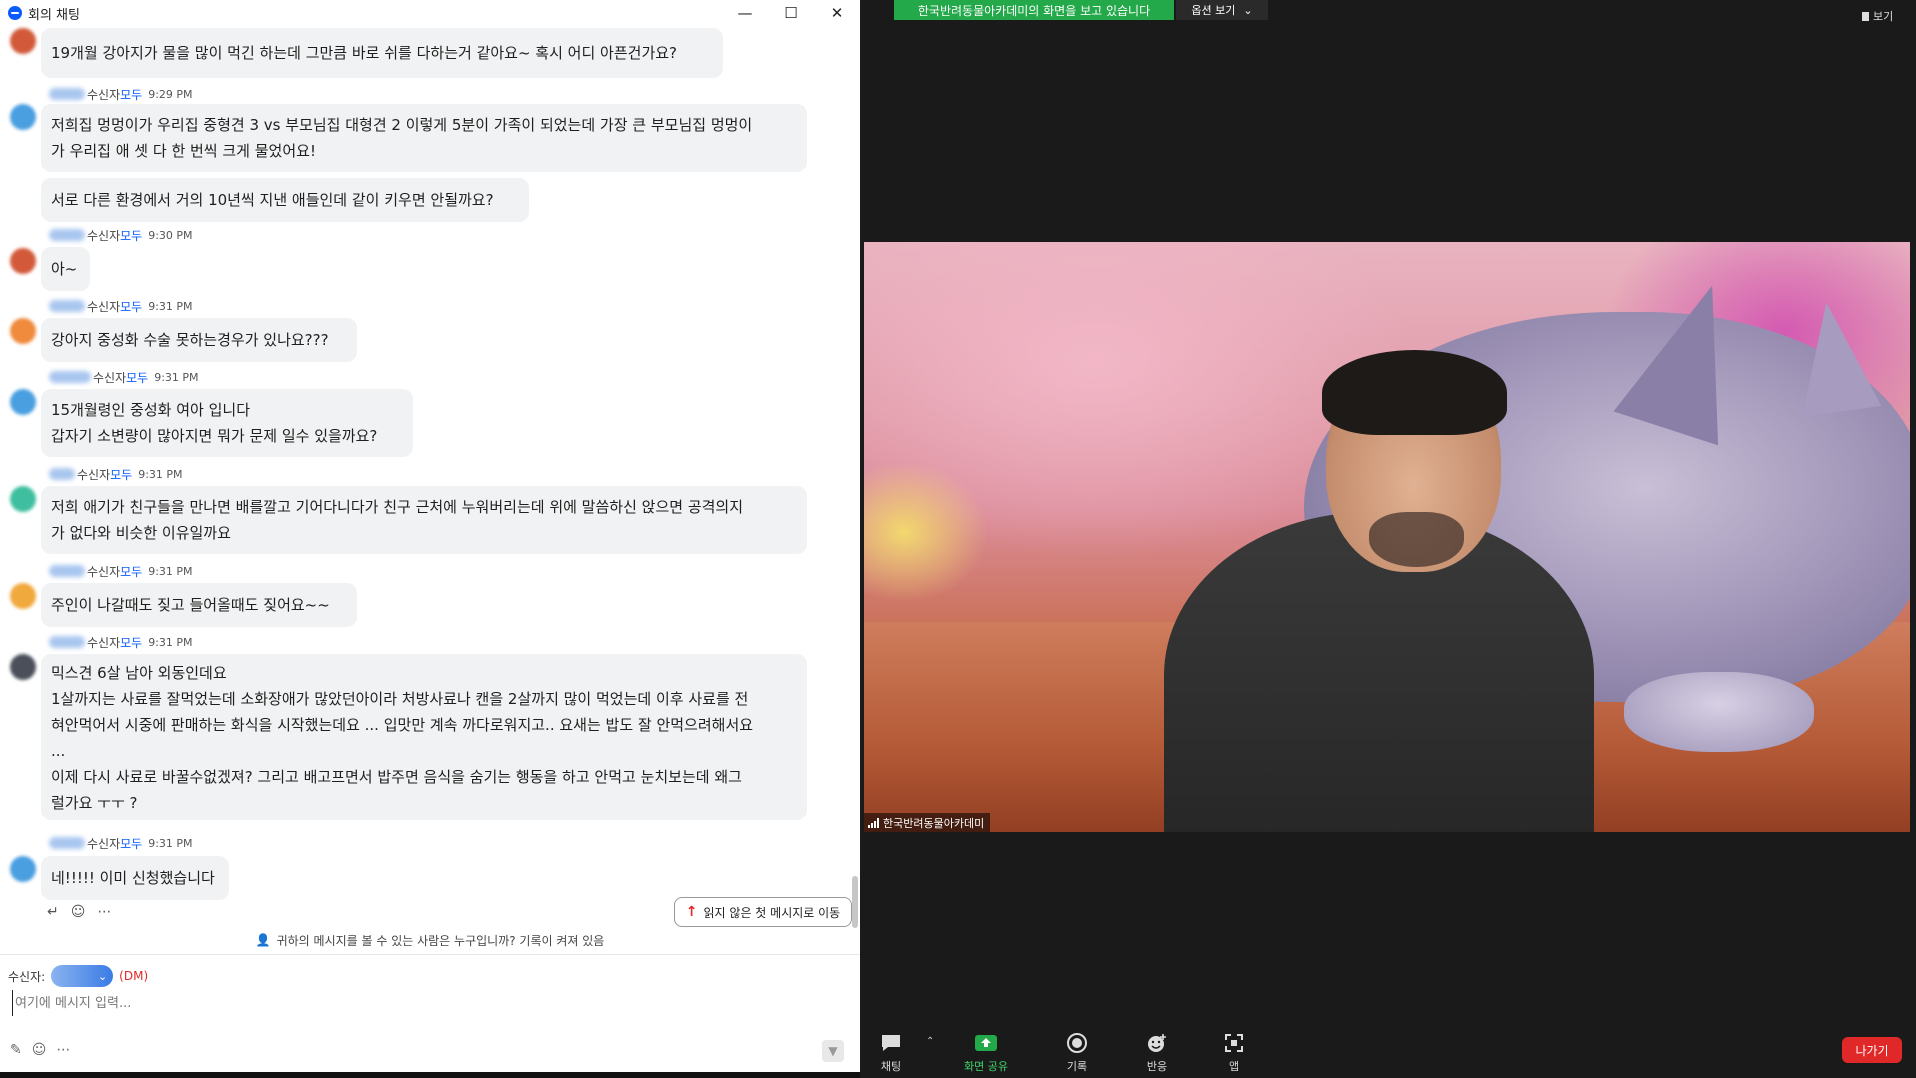  I want to click on cat-ear, so click(1834, 357).